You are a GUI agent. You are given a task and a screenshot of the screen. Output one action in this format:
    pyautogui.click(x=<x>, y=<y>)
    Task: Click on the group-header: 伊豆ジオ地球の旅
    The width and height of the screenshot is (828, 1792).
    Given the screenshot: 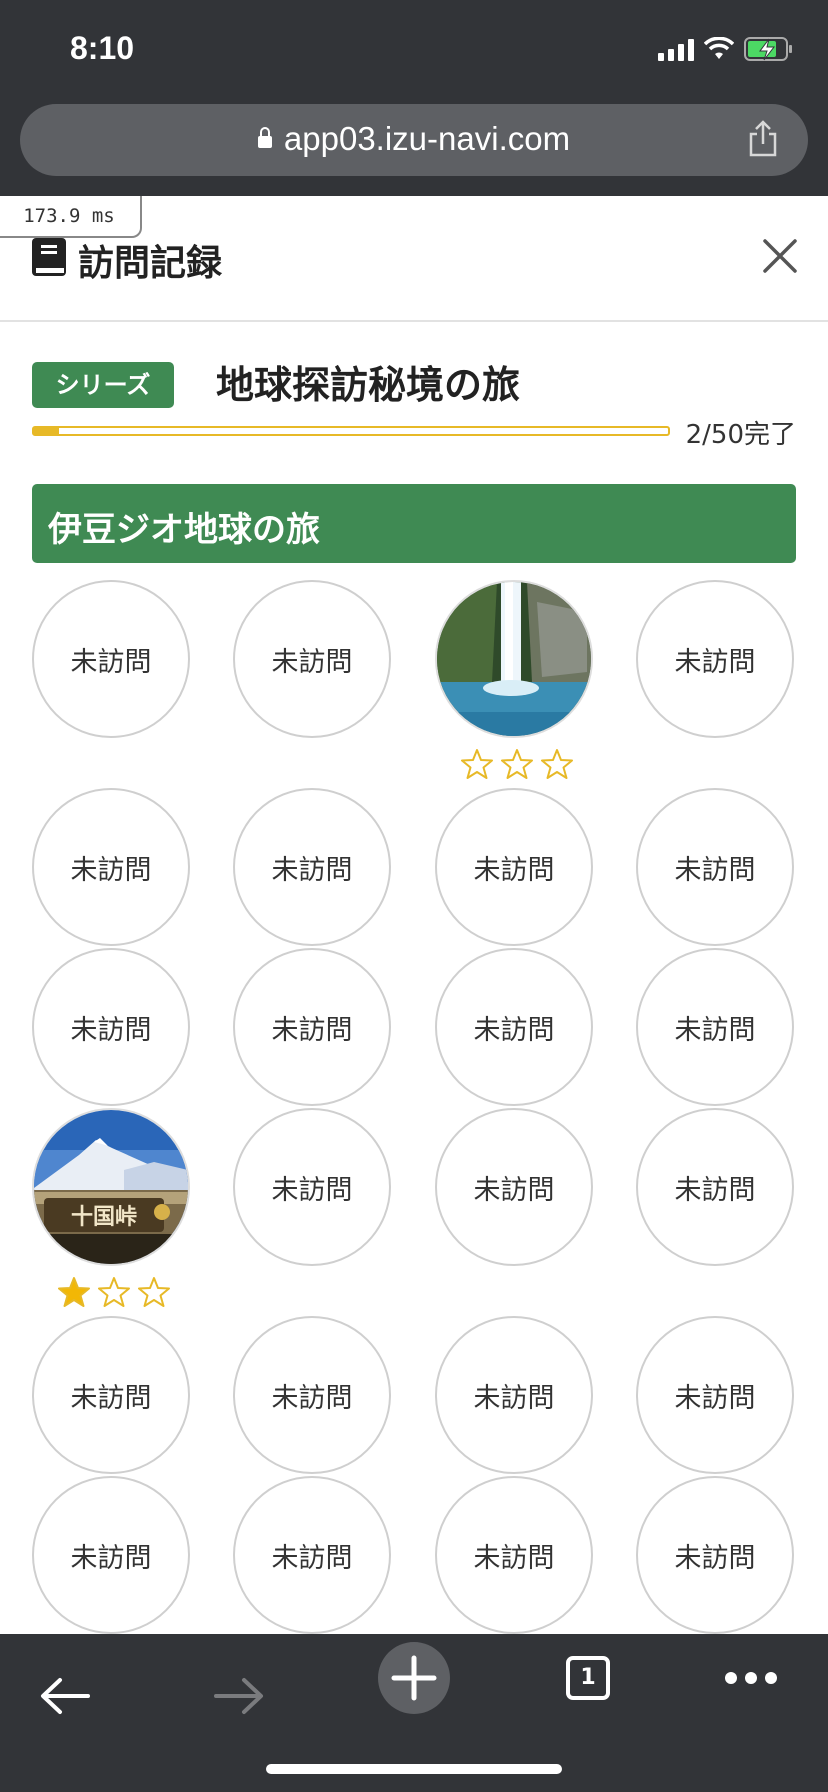 What is the action you would take?
    pyautogui.click(x=414, y=523)
    